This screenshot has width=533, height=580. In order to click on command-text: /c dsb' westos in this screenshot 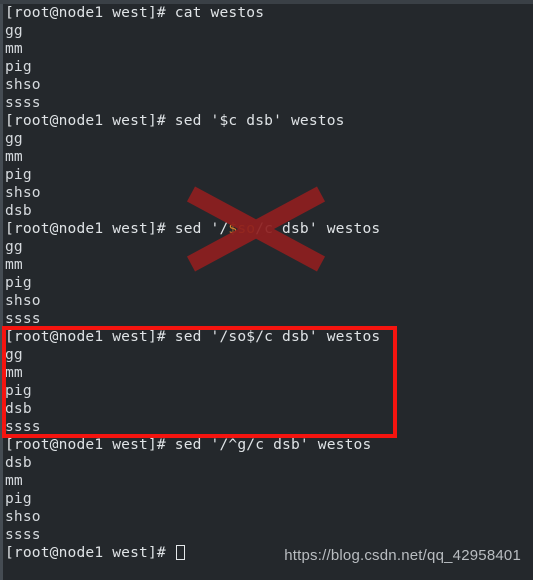, I will do `click(318, 228)`.